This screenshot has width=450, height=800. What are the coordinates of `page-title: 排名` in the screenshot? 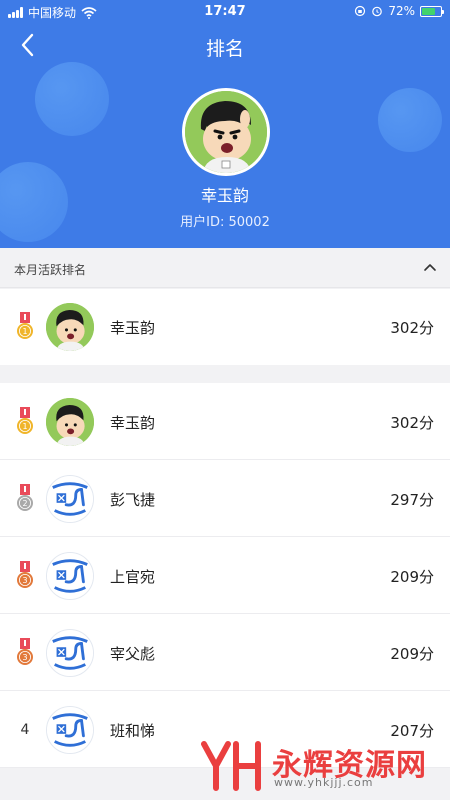 It's located at (224, 49).